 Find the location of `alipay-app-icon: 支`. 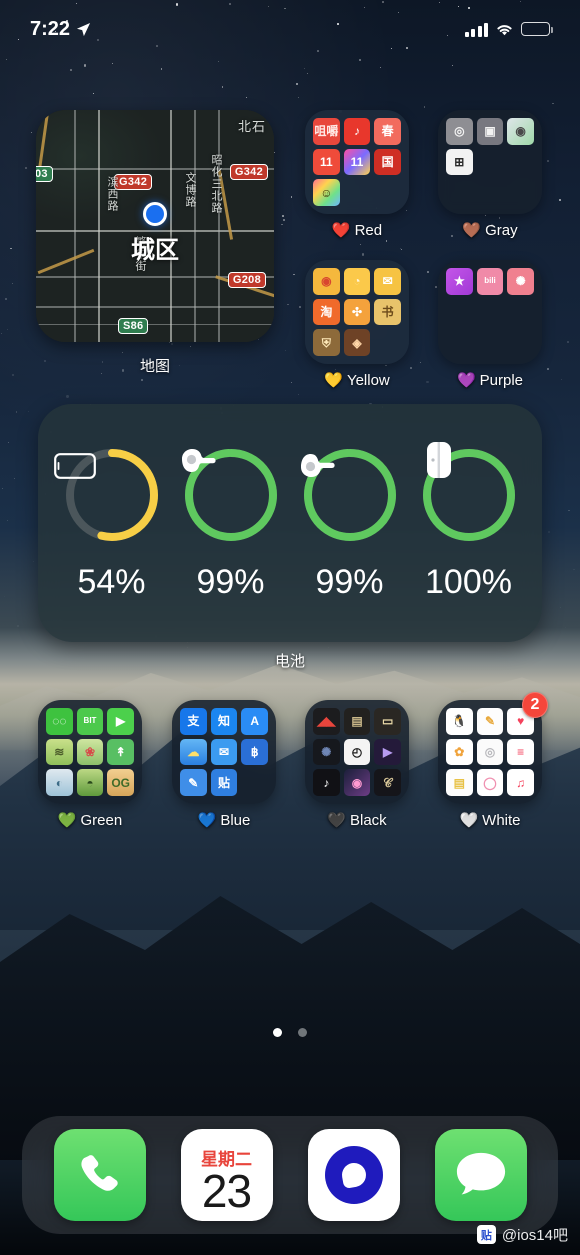

alipay-app-icon: 支 is located at coordinates (193, 721).